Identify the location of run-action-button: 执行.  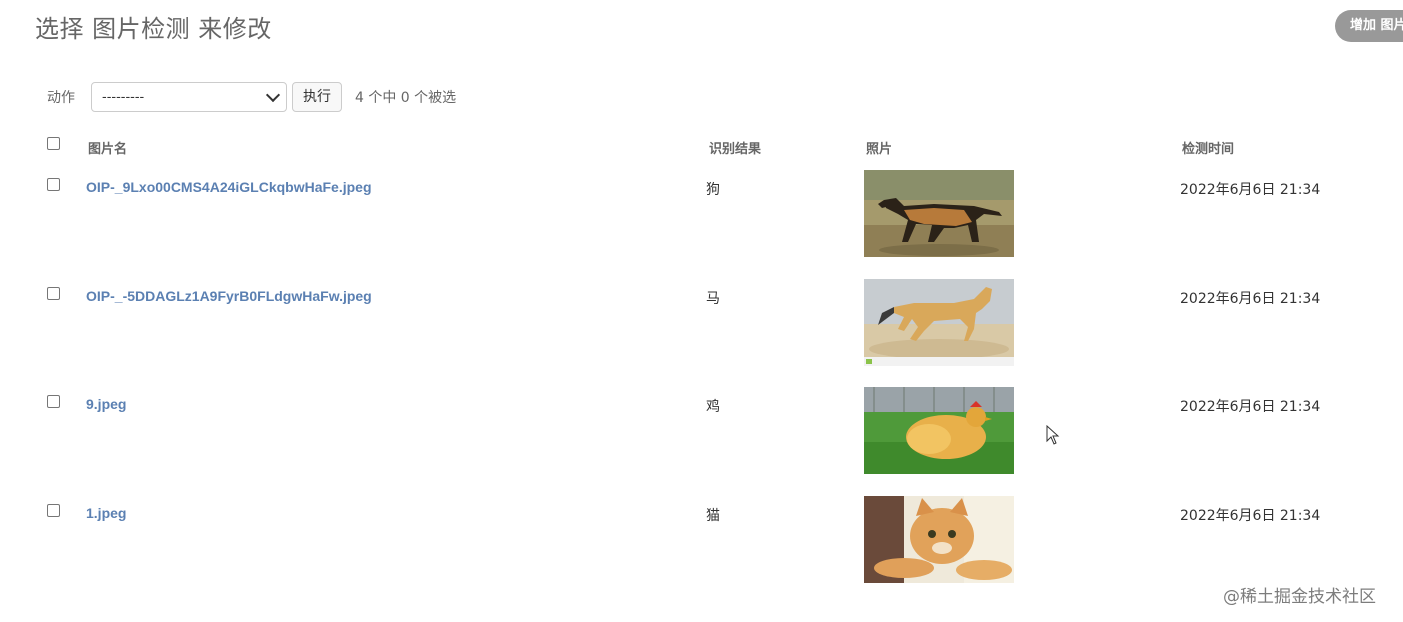
(317, 97).